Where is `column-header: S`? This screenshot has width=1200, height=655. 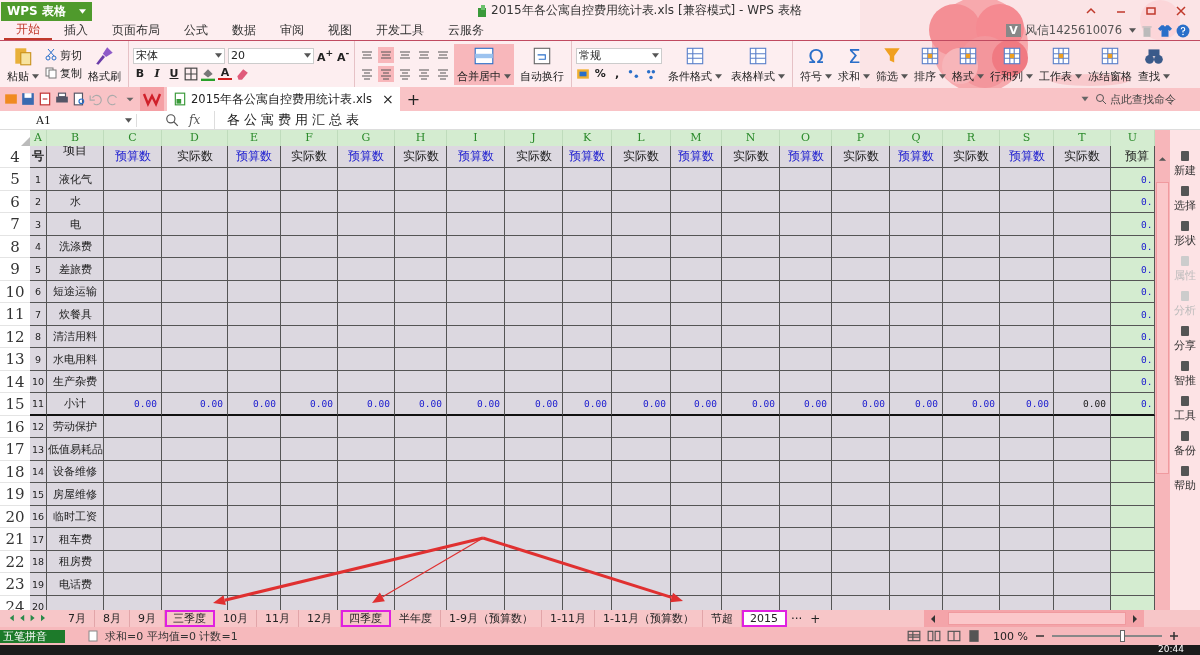 column-header: S is located at coordinates (1027, 138).